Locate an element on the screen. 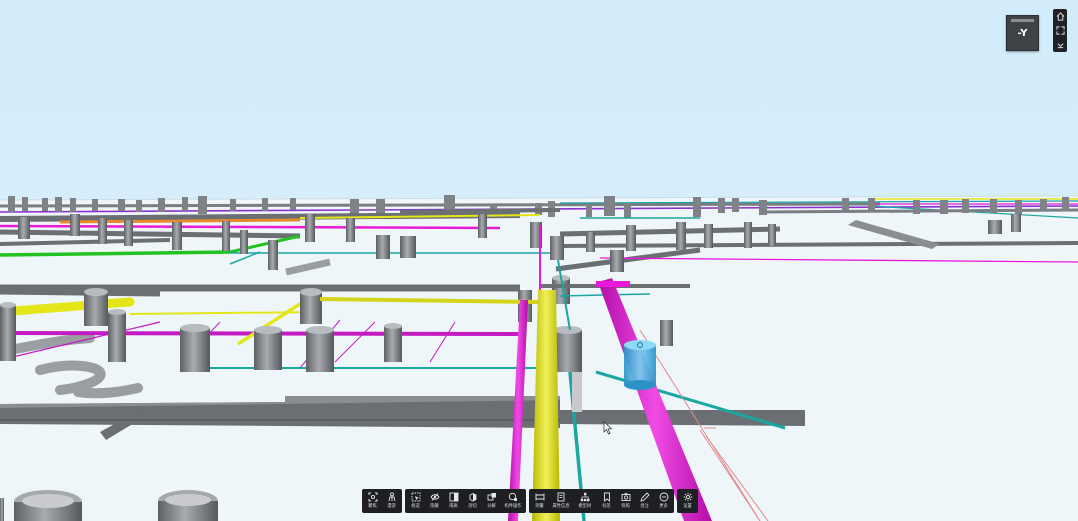 This screenshot has height=521, width=1078. section-button: 剖切 is located at coordinates (472, 501).